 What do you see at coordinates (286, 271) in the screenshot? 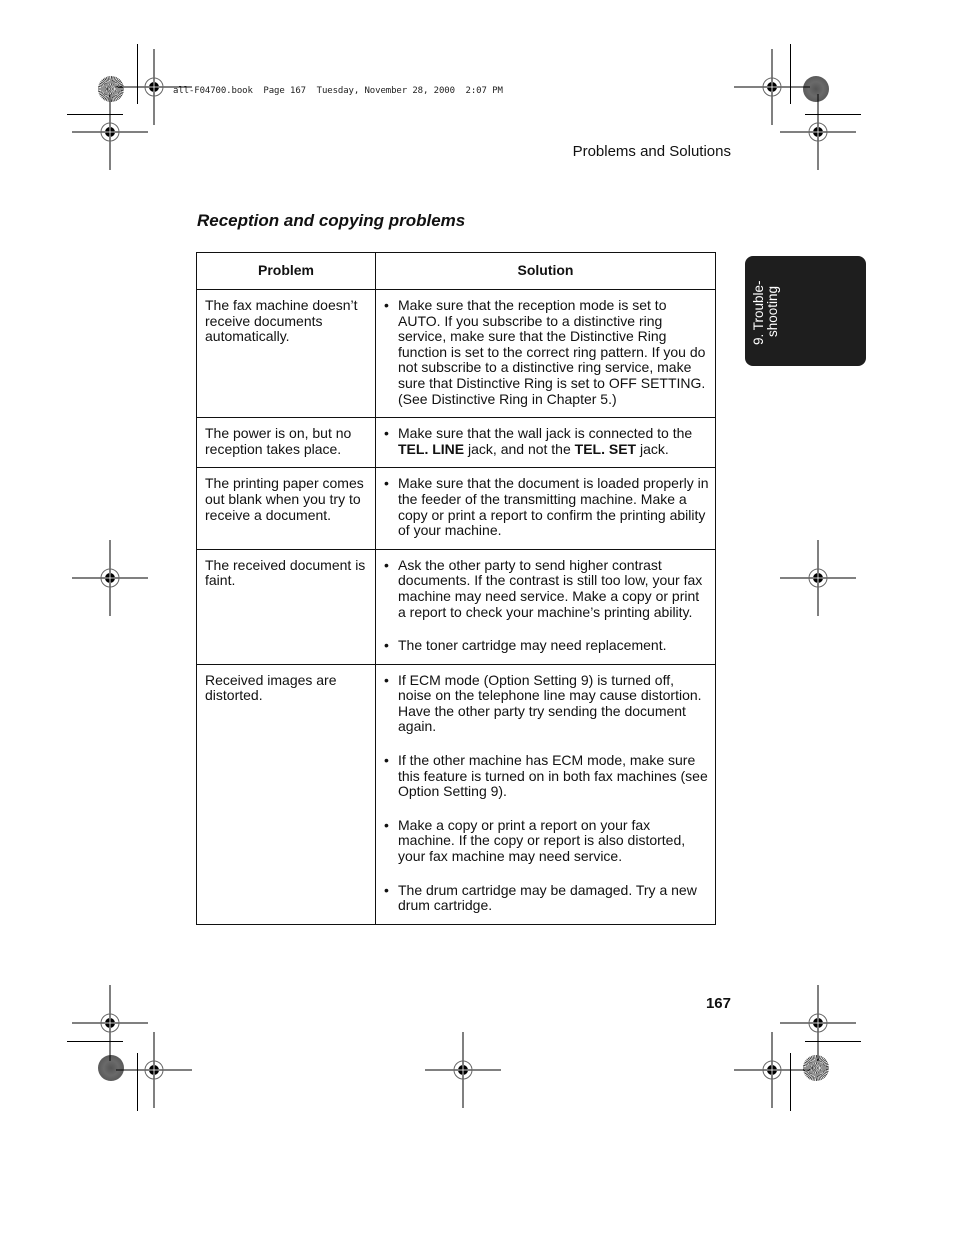
I see `column-header-problem: Problem` at bounding box center [286, 271].